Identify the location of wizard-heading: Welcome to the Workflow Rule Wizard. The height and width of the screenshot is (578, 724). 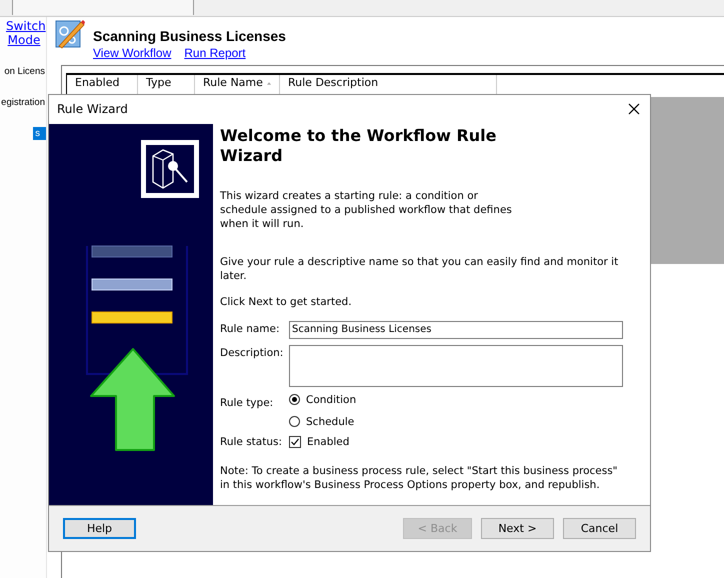
(359, 146).